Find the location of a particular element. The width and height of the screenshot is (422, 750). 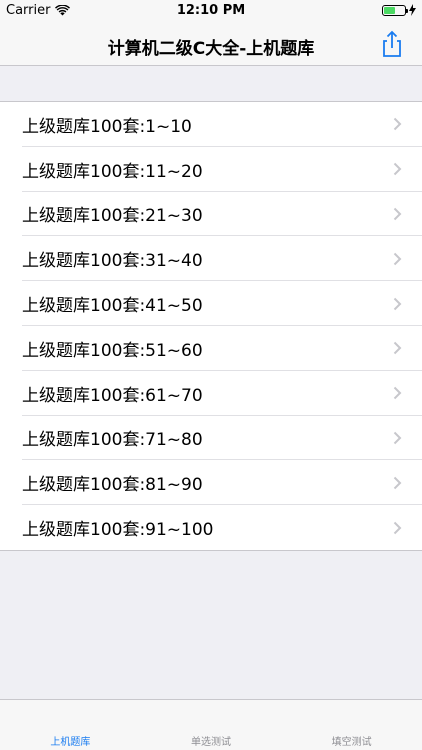

list-item-label: 上级题库100套:81~90 is located at coordinates (112, 485).